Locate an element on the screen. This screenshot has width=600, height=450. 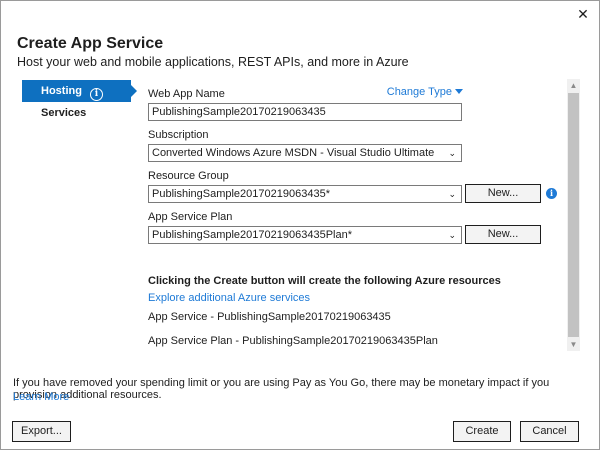
sidebar-item-label: Hosting is located at coordinates (61, 91).